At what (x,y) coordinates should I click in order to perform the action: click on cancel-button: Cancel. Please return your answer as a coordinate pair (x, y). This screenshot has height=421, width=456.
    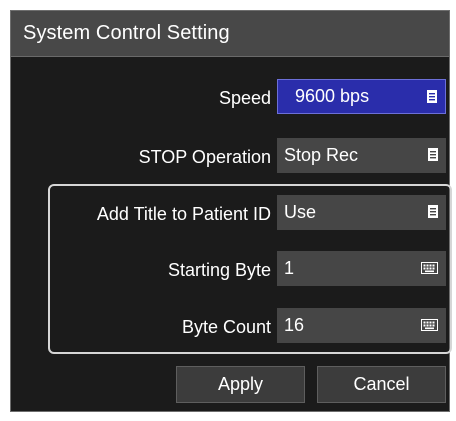
    Looking at the image, I should click on (381, 384).